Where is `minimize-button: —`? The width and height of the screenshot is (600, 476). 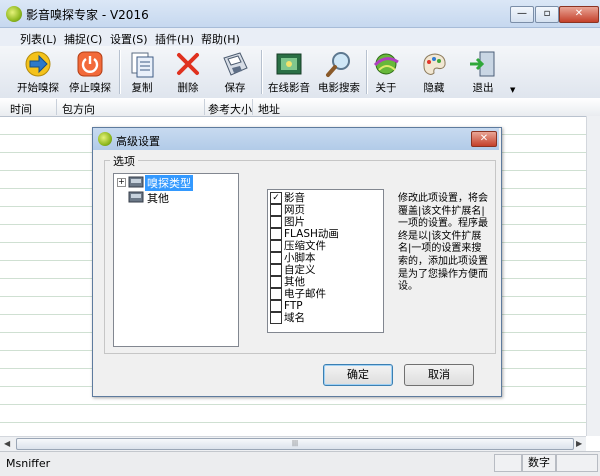 minimize-button: — is located at coordinates (522, 14).